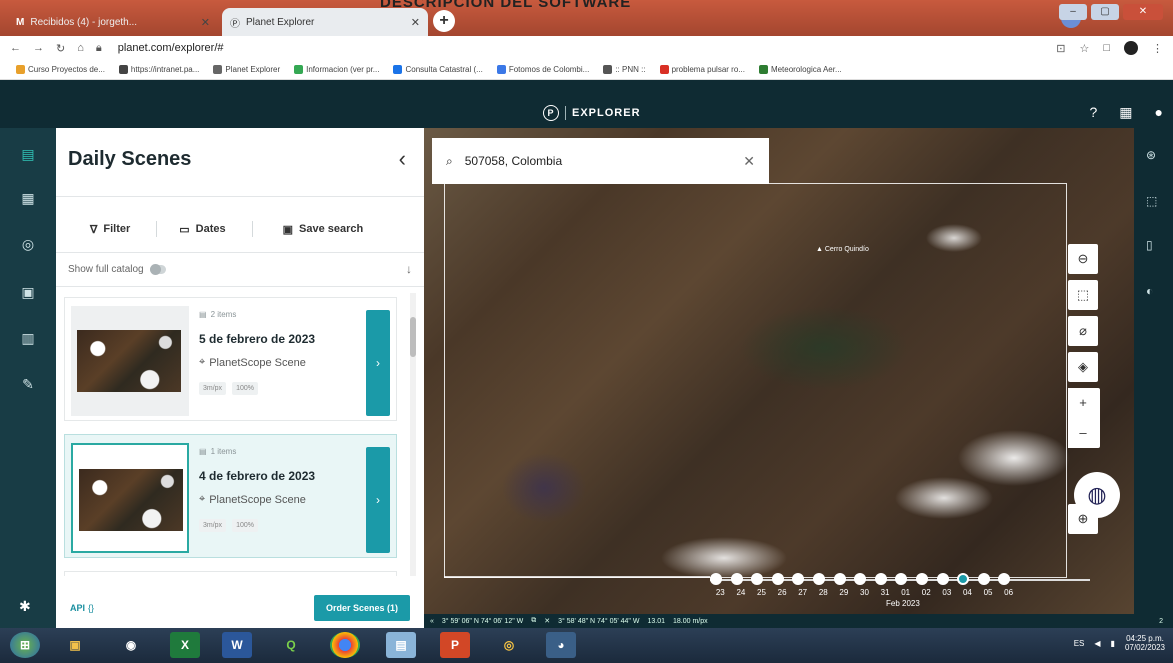 This screenshot has height=663, width=1173. What do you see at coordinates (1151, 155) in the screenshot?
I see `compare-icon: ⊛` at bounding box center [1151, 155].